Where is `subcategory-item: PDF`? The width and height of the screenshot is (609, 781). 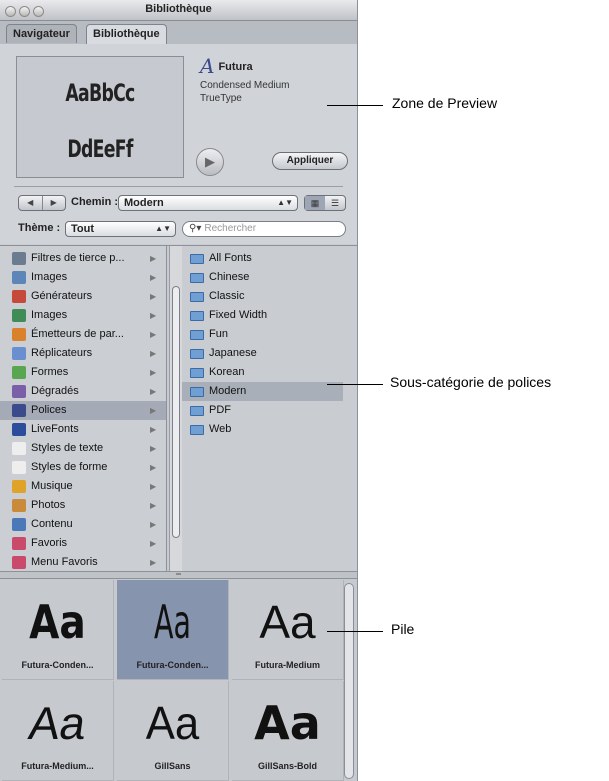 subcategory-item: PDF is located at coordinates (262, 410).